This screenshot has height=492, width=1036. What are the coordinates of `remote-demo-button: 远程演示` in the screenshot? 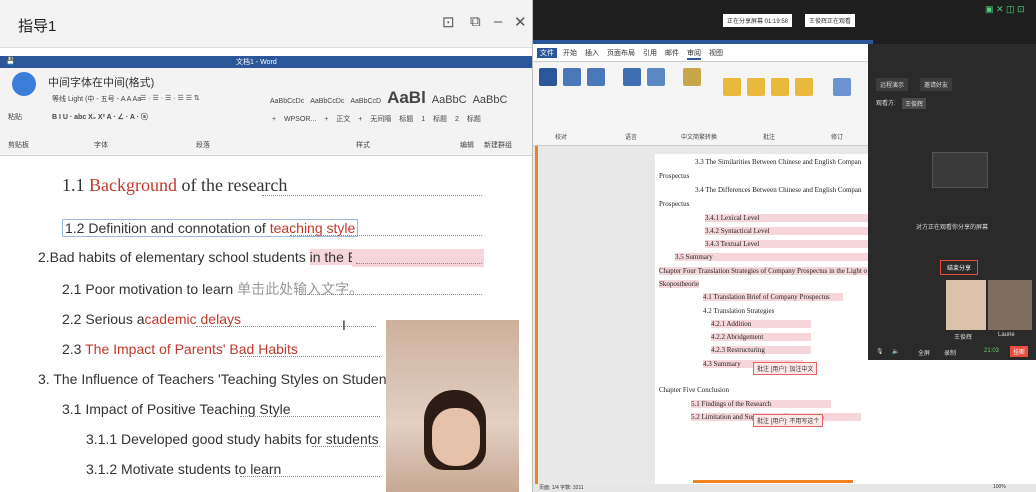 It's located at (892, 84).